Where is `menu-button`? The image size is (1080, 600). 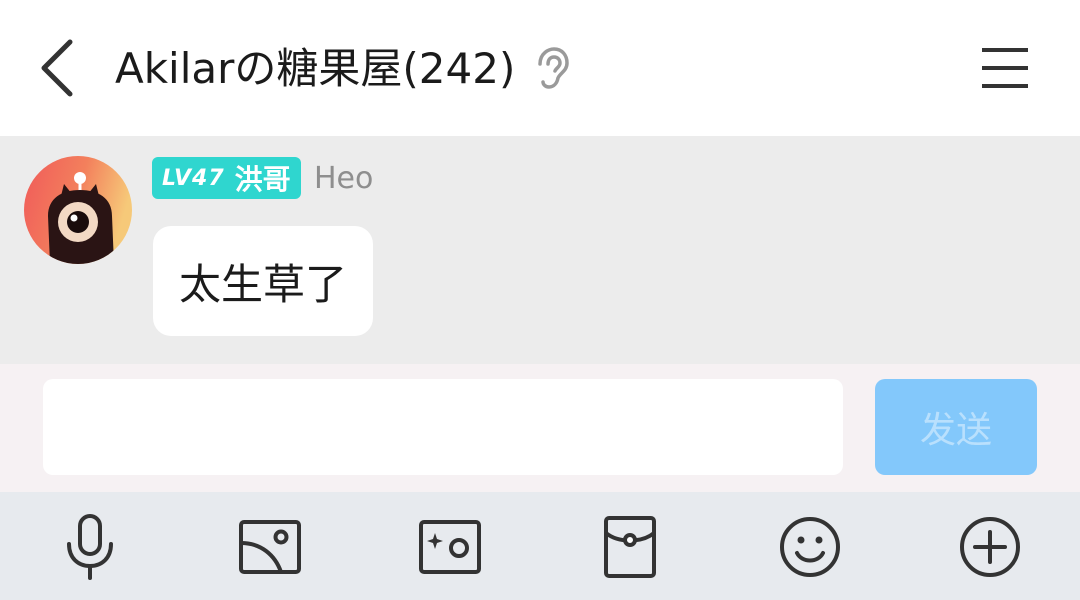
menu-button is located at coordinates (1005, 69).